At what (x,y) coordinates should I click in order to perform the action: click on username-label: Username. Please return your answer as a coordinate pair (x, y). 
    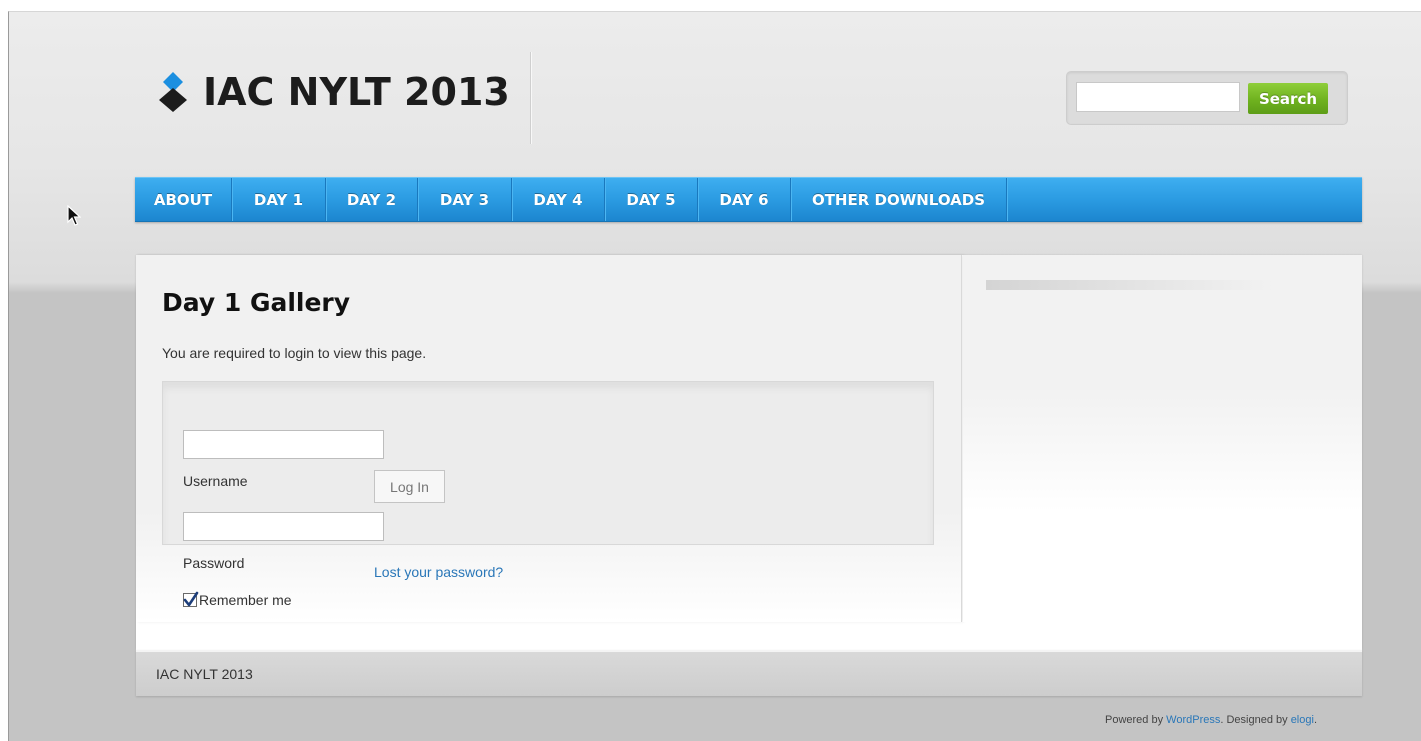
    Looking at the image, I should click on (215, 481).